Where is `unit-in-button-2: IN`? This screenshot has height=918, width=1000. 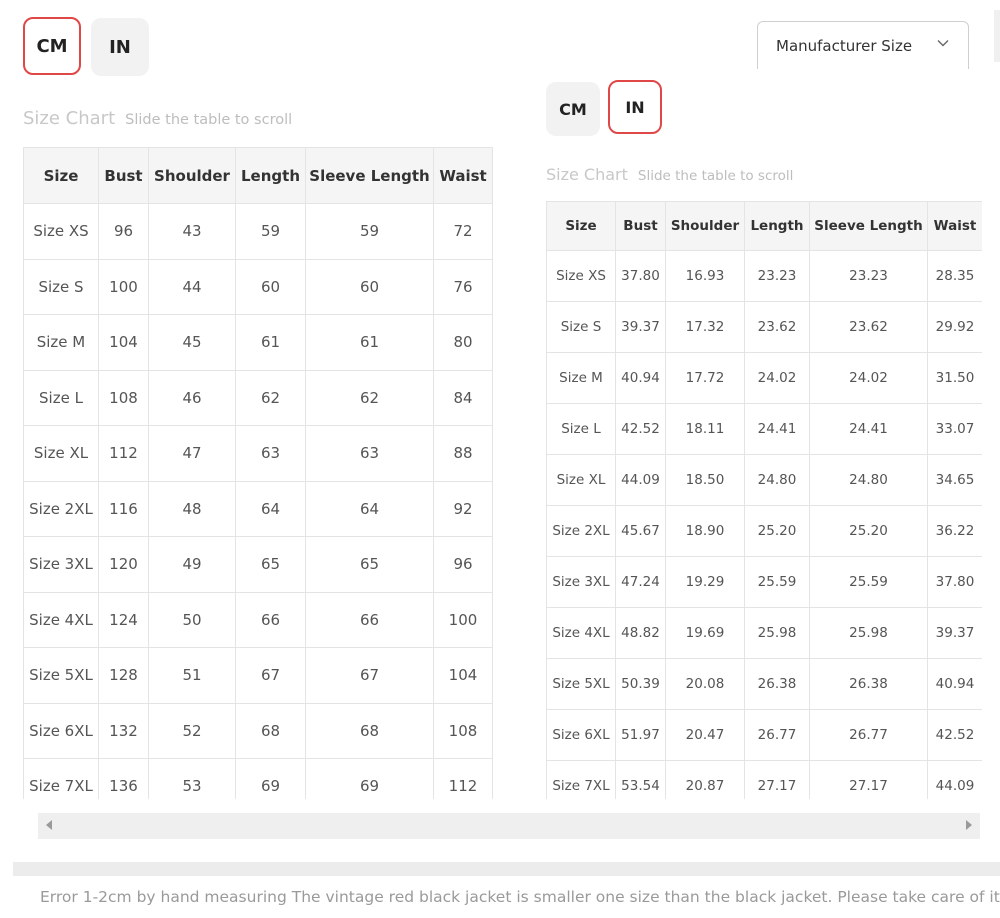 unit-in-button-2: IN is located at coordinates (635, 107).